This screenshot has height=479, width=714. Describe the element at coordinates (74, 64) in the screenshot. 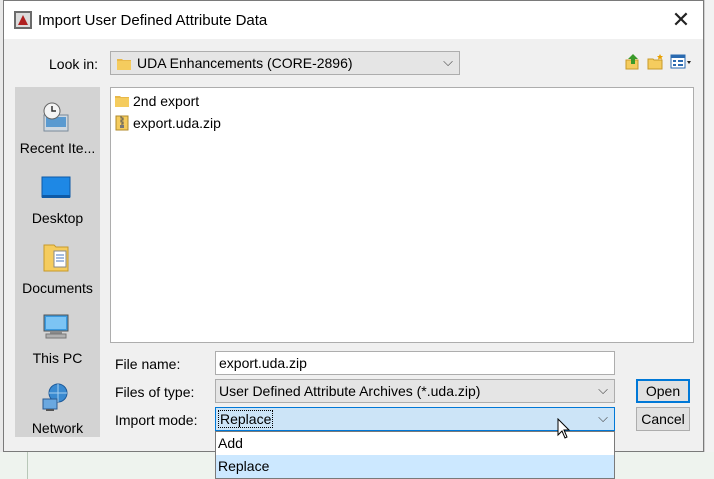

I see `look-in-label: Look in:` at that location.